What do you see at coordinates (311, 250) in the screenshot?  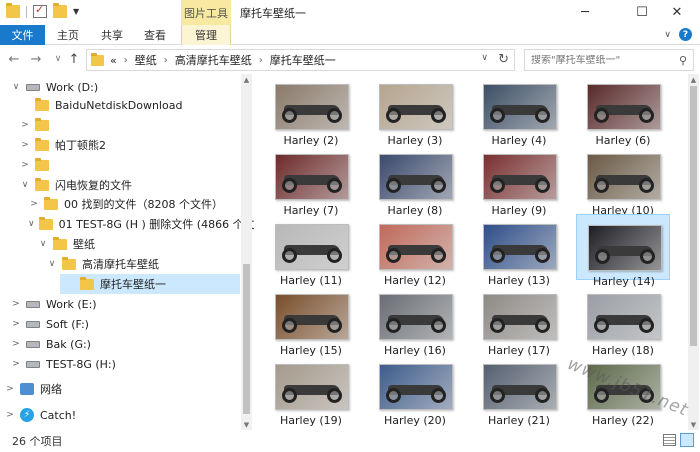 I see `file-tile: Harley (11)` at bounding box center [311, 250].